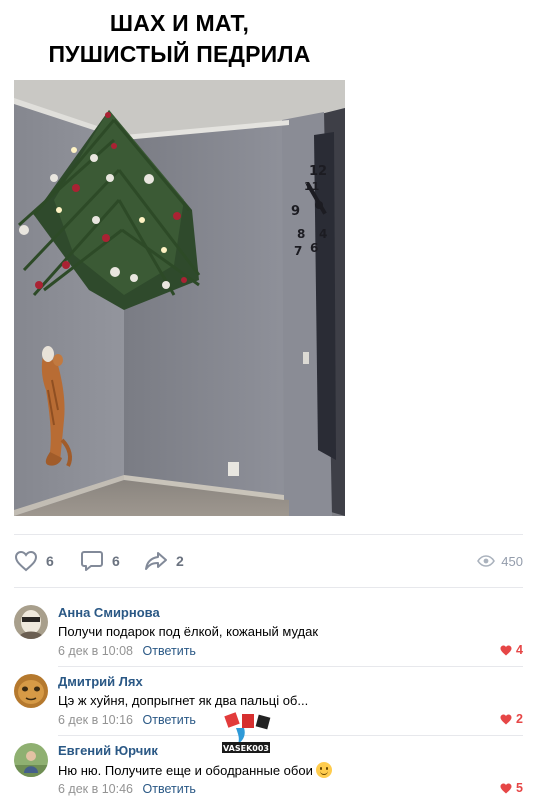  I want to click on like-button: 6, so click(34, 561).